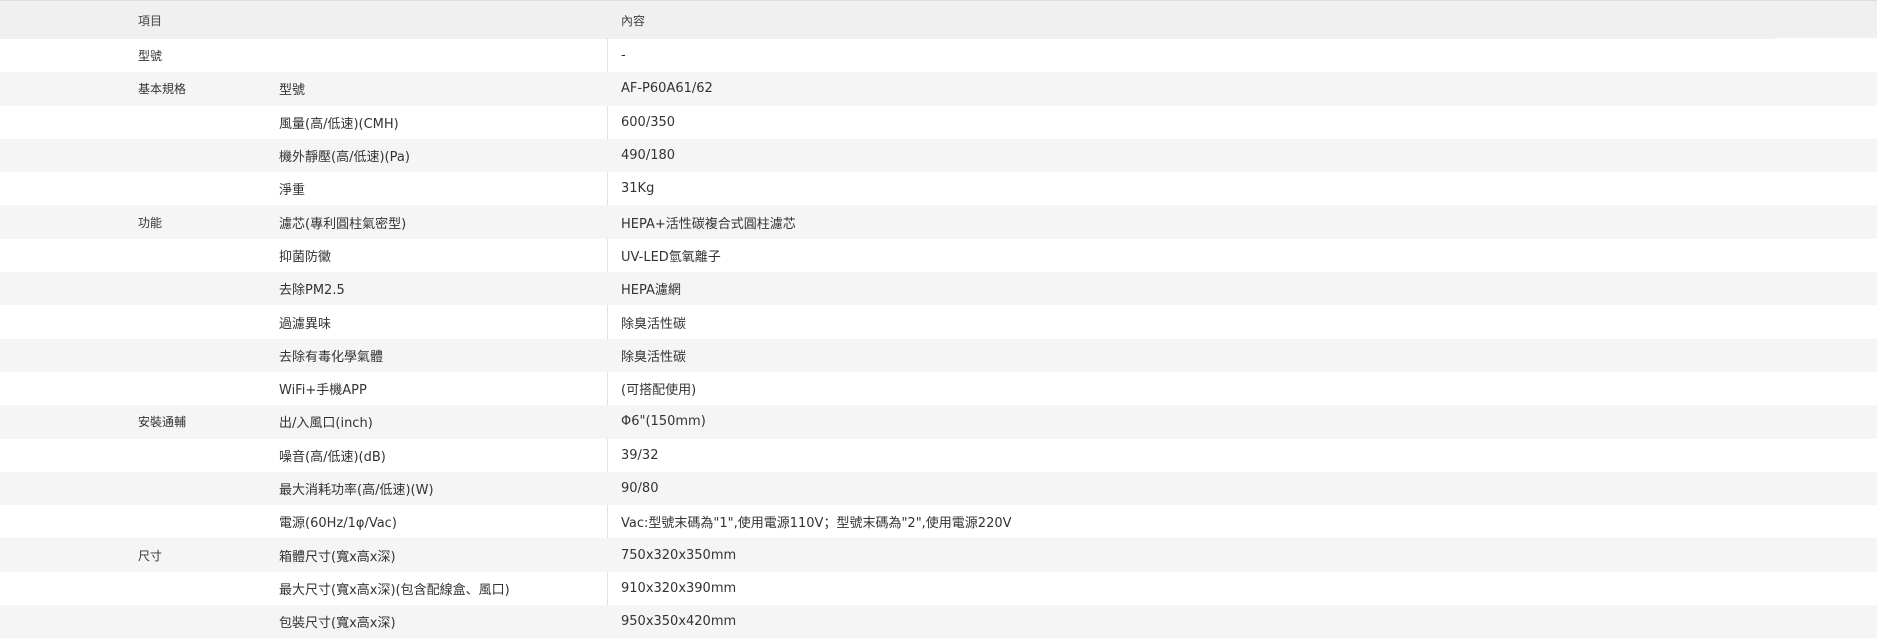 The height and width of the screenshot is (638, 1877). I want to click on row-value: 750x320x350mm, so click(679, 555).